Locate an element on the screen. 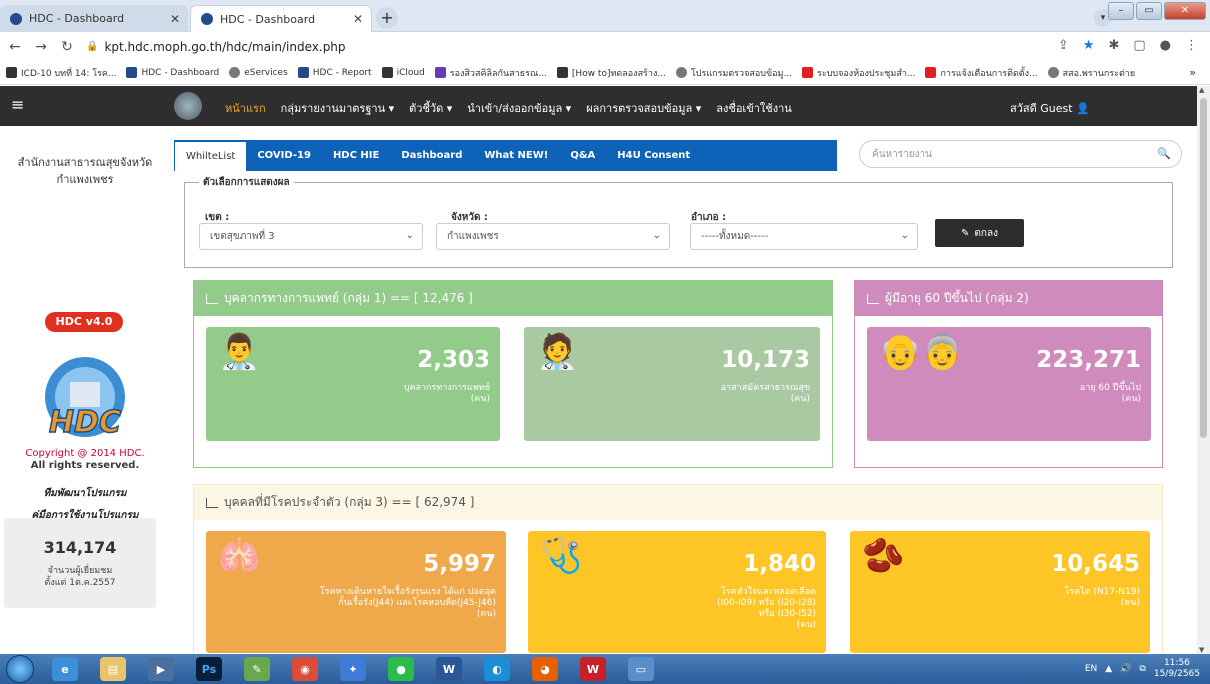  search-icon: 🔍 is located at coordinates (1164, 153).